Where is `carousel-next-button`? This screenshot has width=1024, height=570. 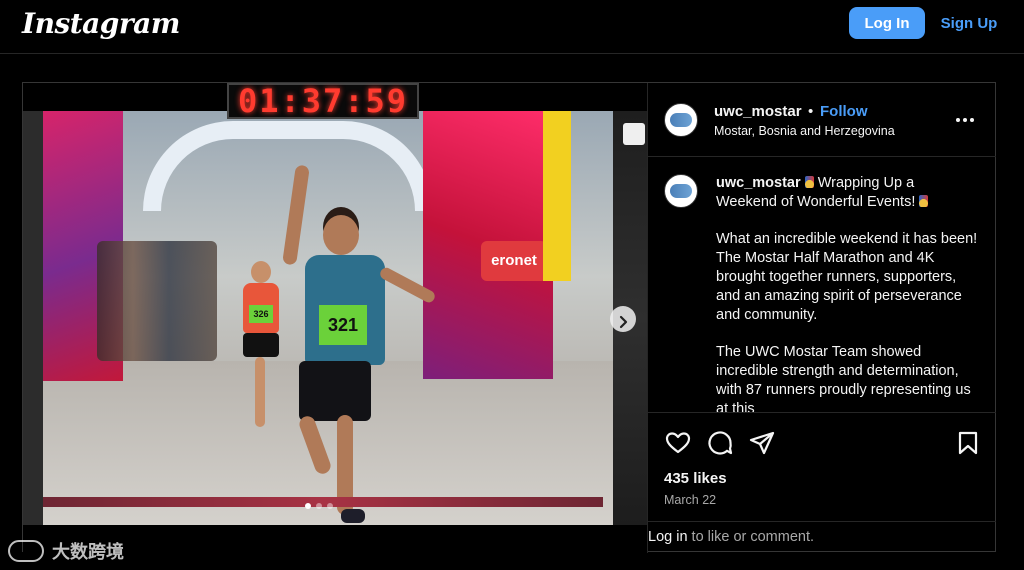
carousel-next-button is located at coordinates (623, 319).